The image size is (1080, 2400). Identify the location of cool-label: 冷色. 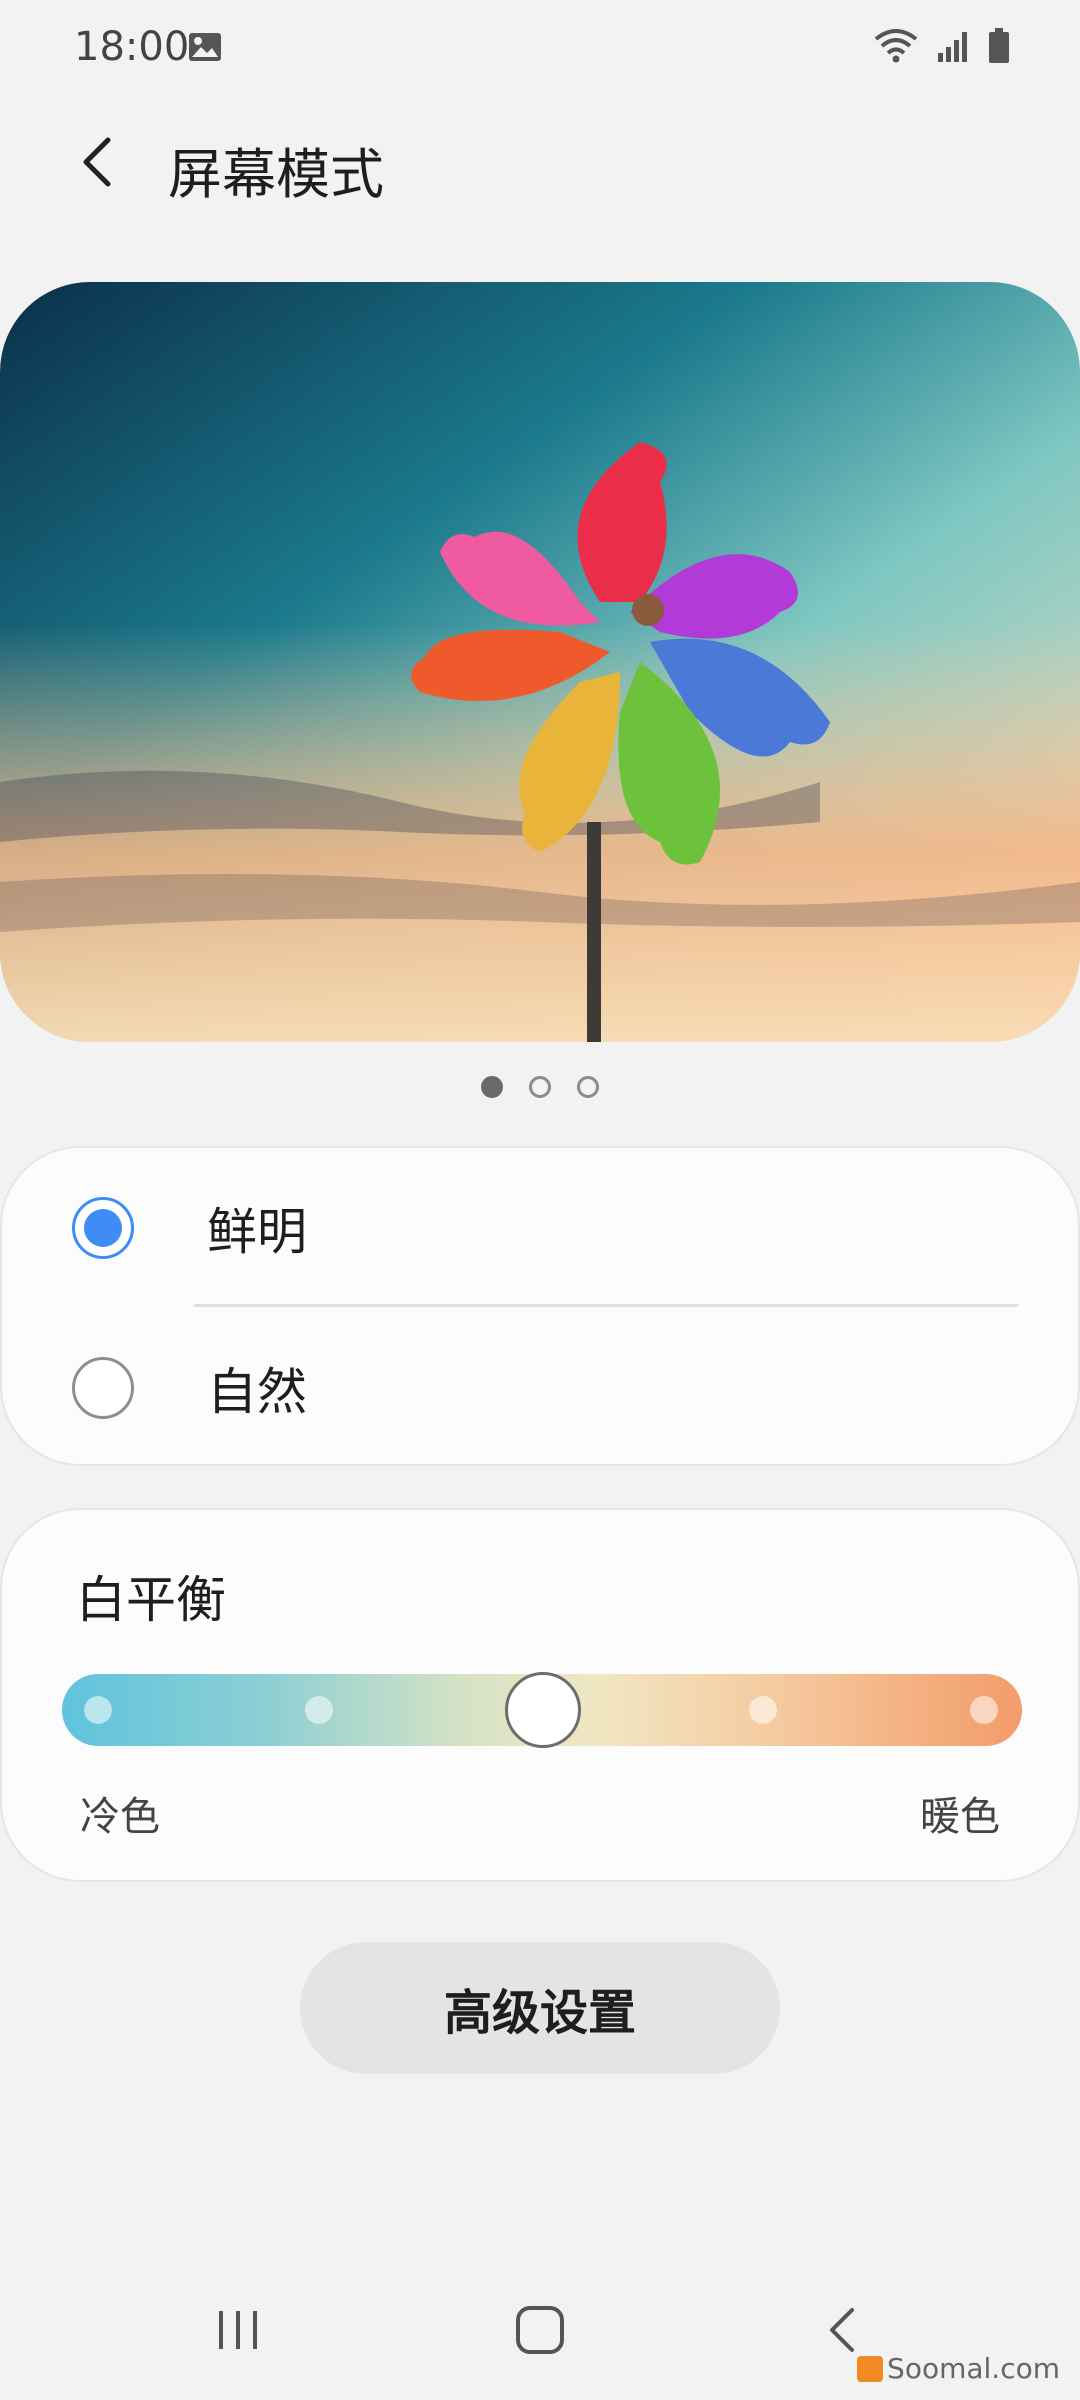
(120, 1817).